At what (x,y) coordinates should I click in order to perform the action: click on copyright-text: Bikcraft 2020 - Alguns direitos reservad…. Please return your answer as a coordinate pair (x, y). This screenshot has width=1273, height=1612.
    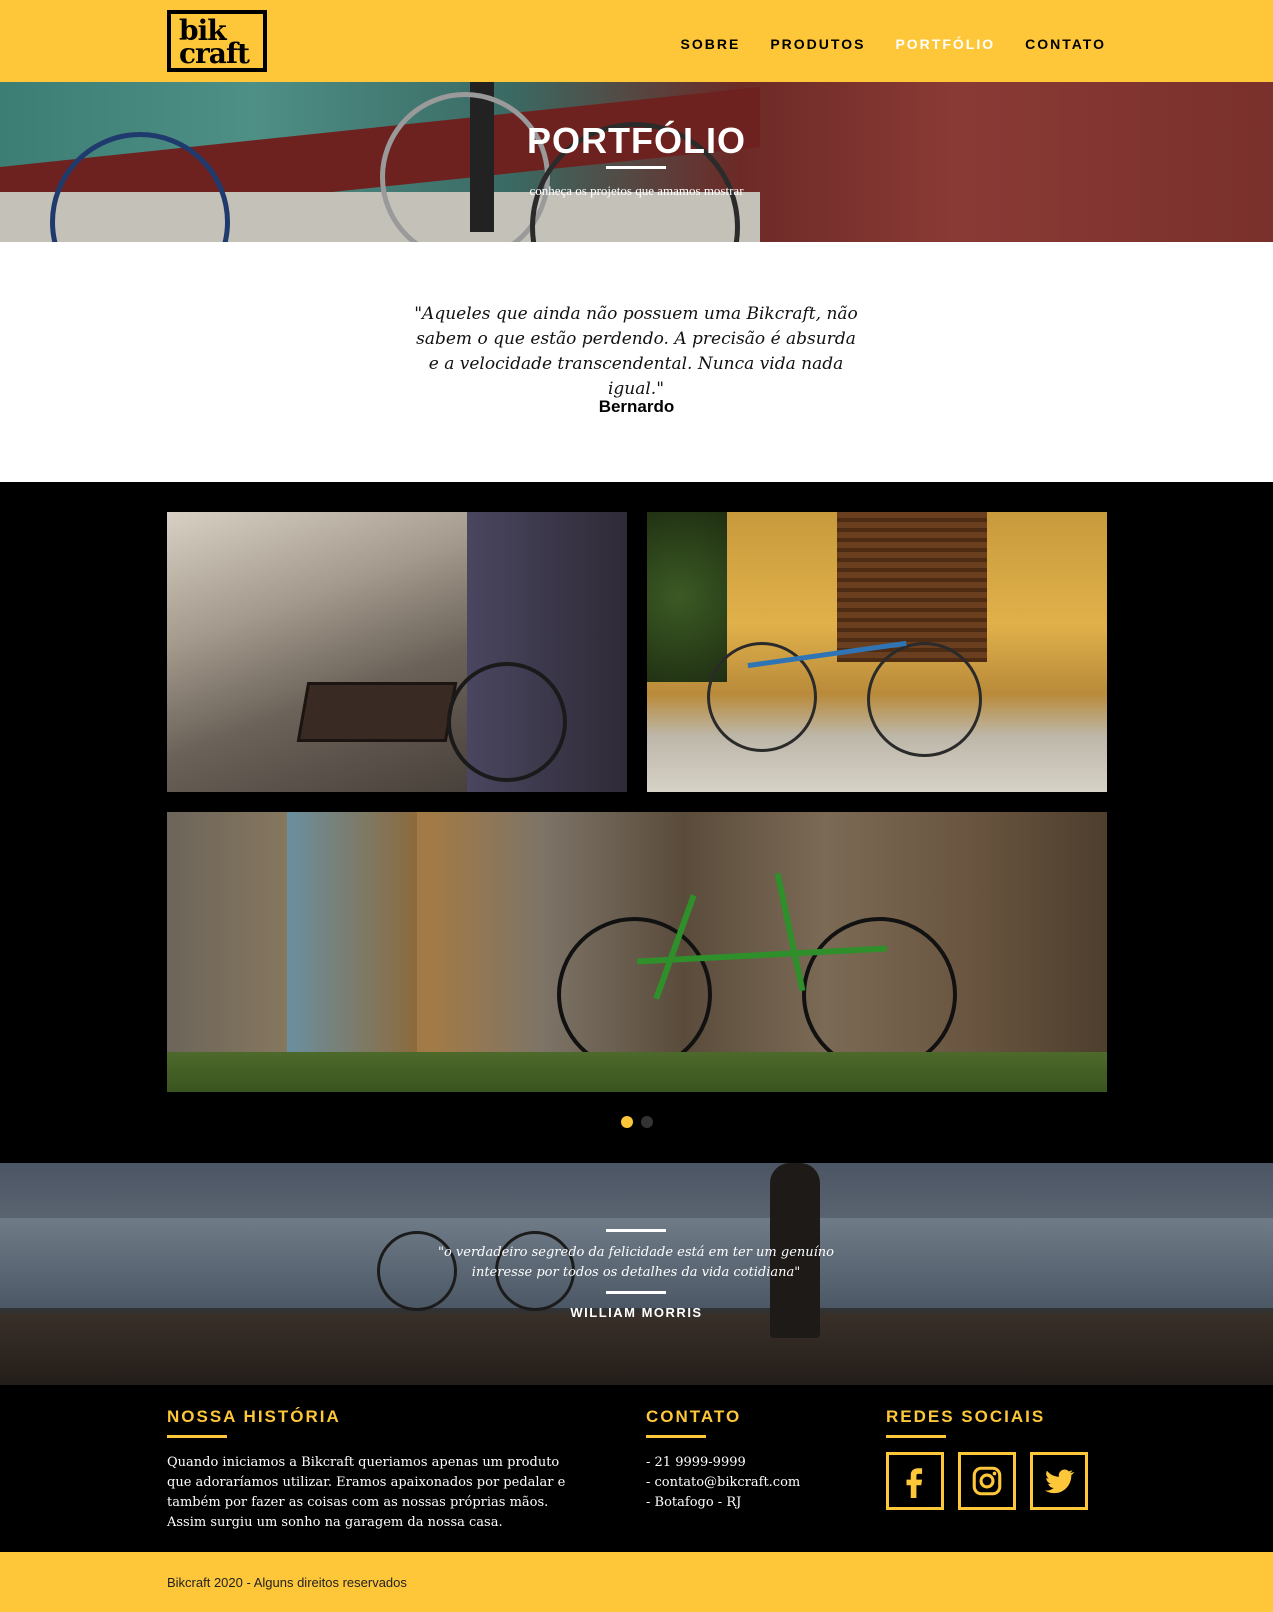
    Looking at the image, I should click on (287, 1582).